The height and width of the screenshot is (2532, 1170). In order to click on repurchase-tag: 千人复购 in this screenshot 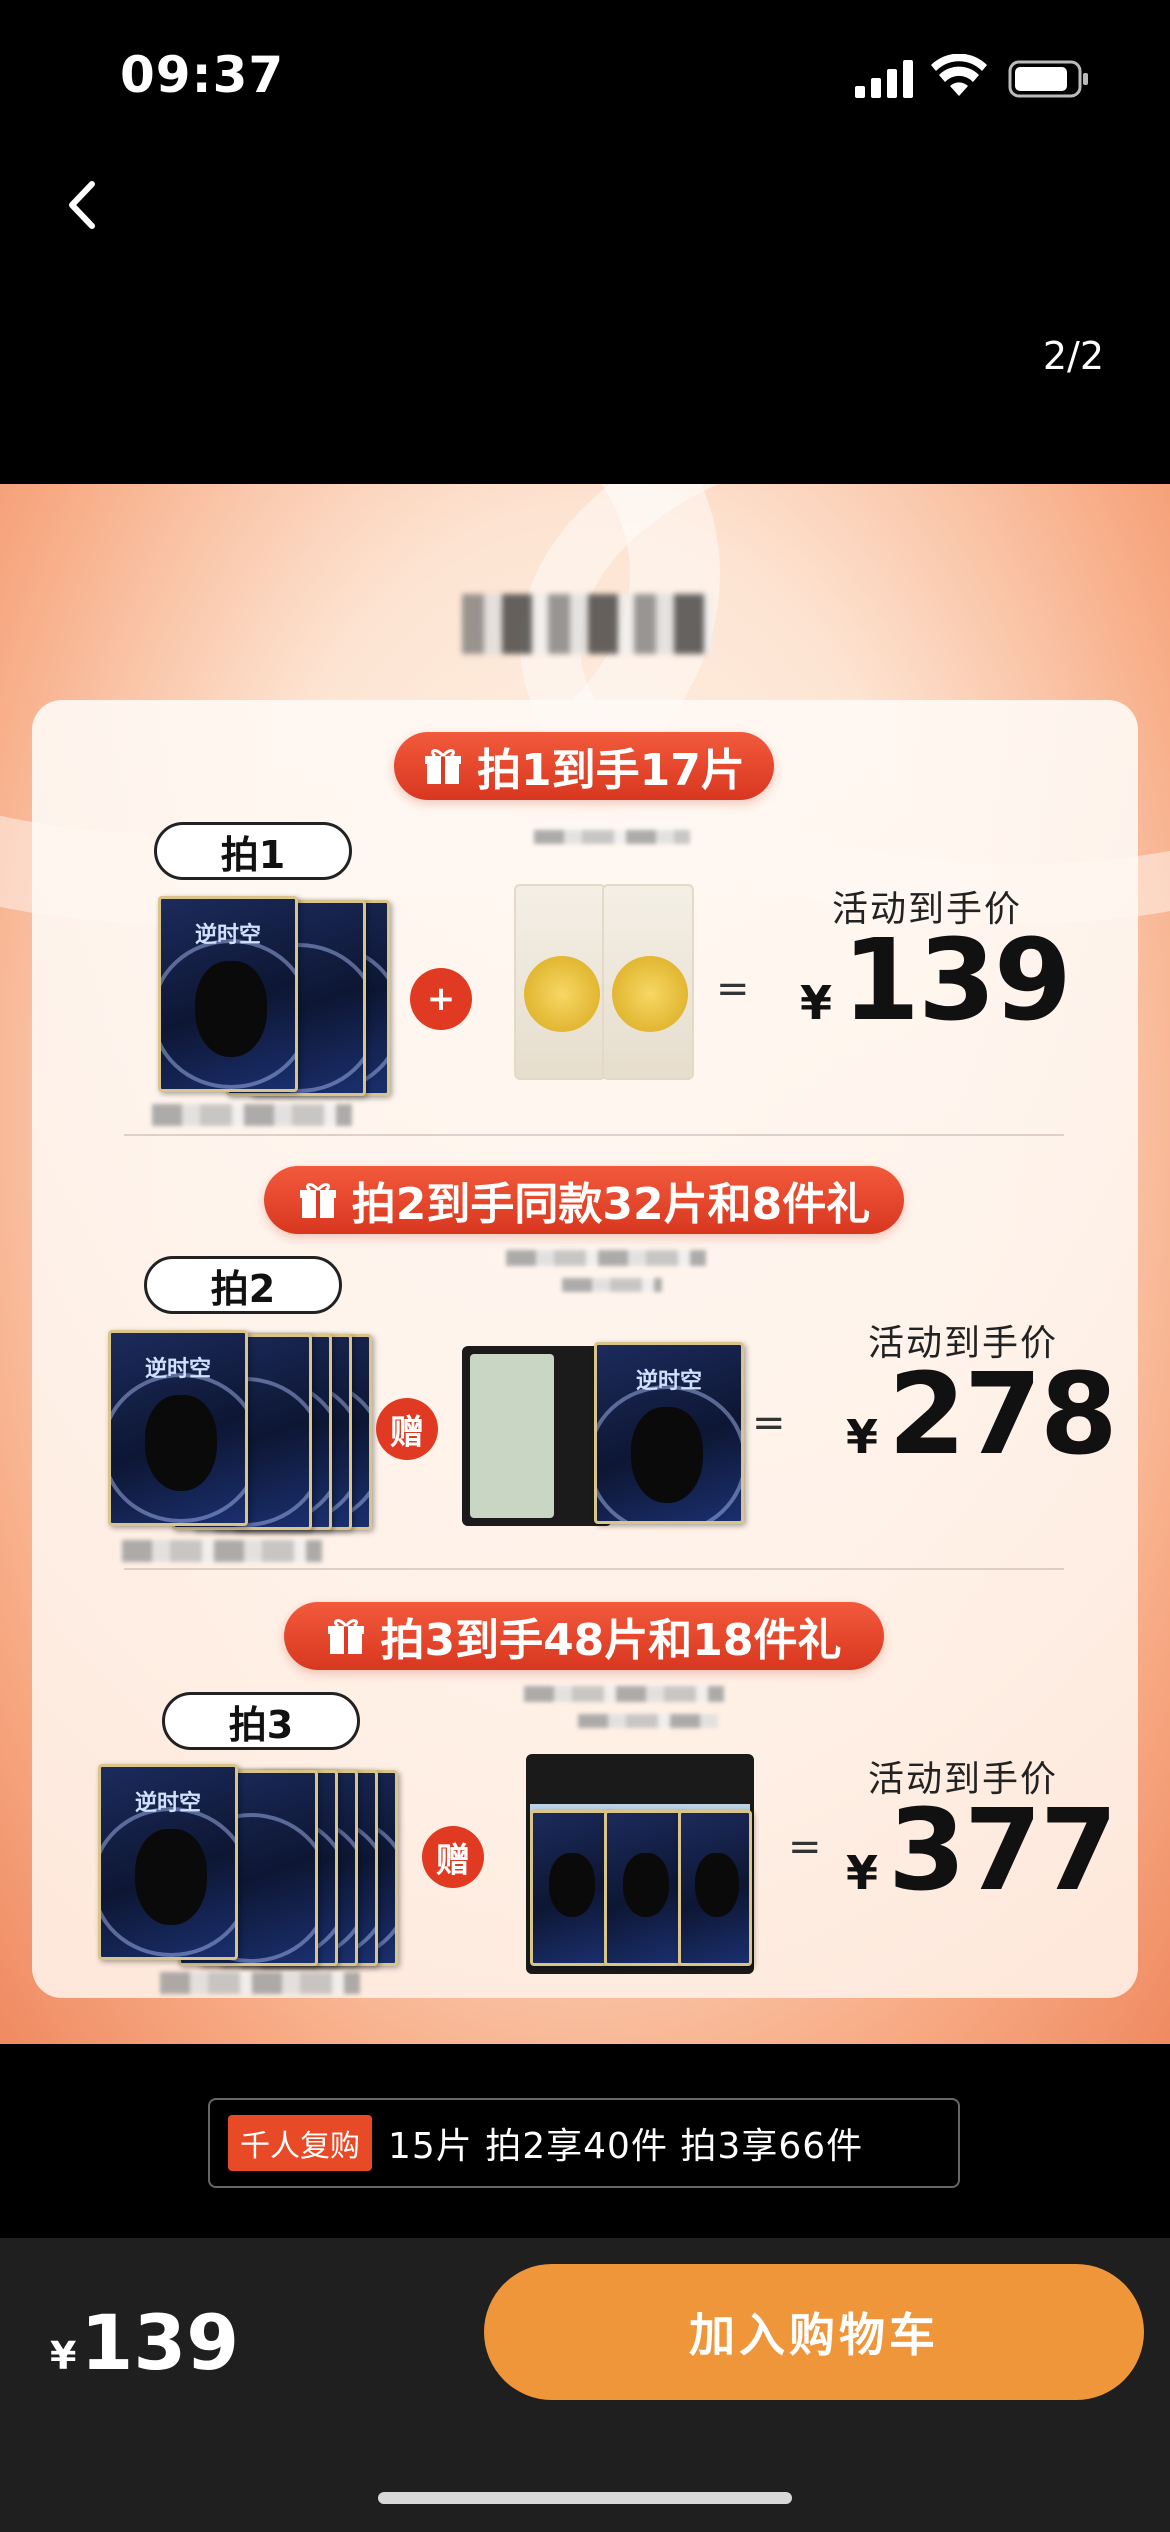, I will do `click(300, 2143)`.